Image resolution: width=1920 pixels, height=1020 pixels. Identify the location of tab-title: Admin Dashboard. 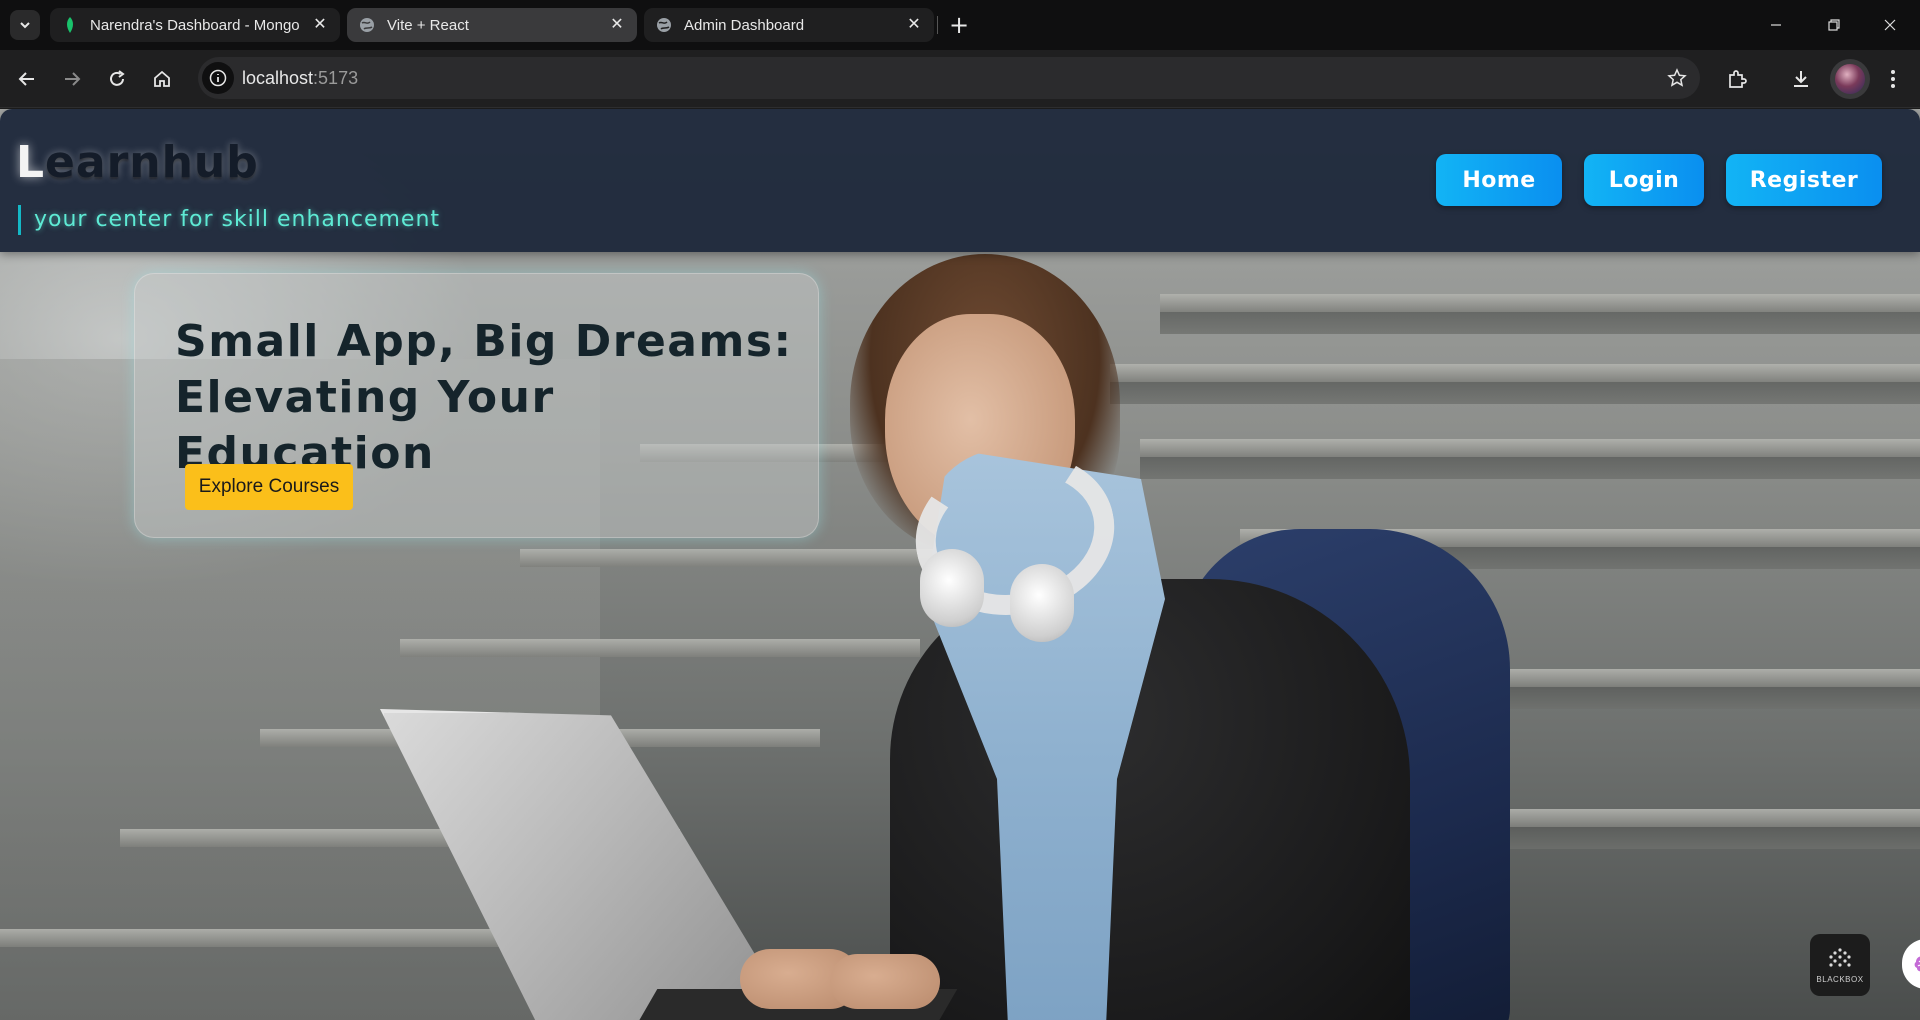
(744, 25).